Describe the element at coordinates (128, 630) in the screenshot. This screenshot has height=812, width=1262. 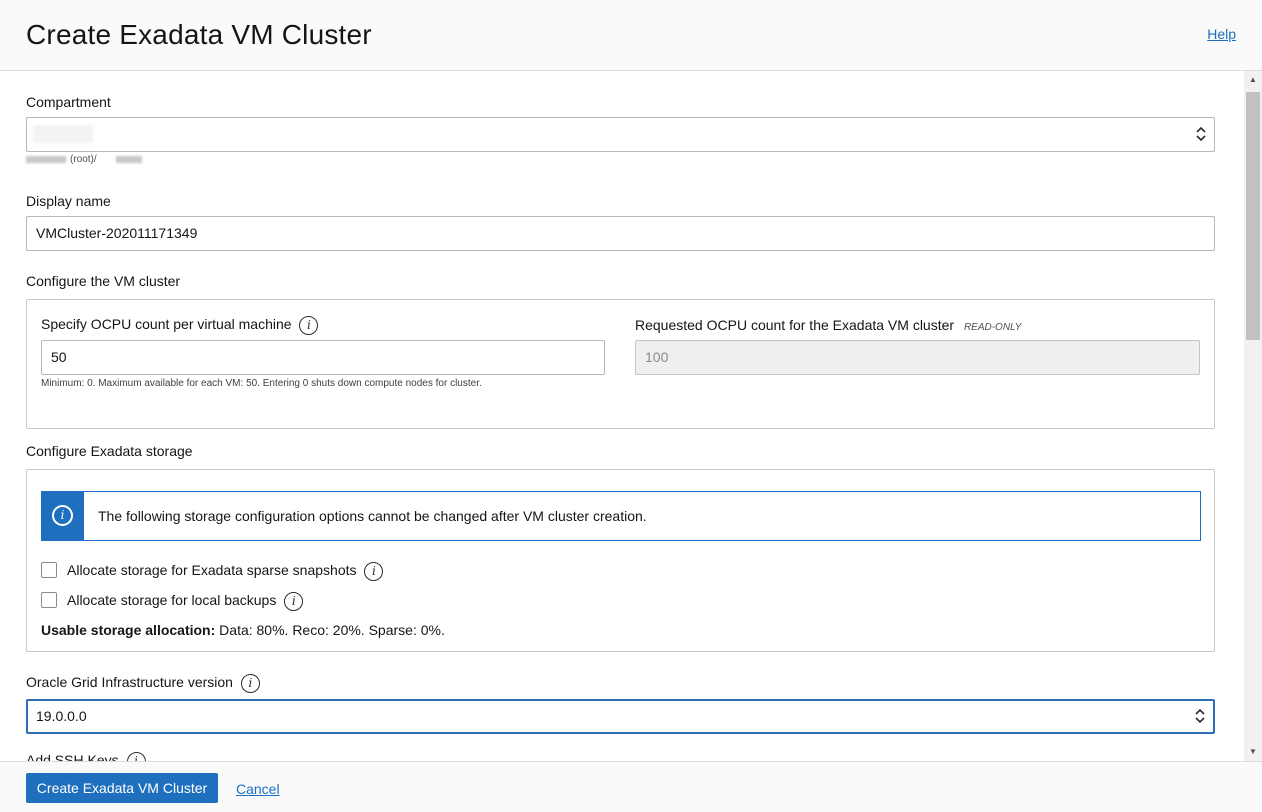
I see `usable-storage-label: Usable storage allocation:` at that location.